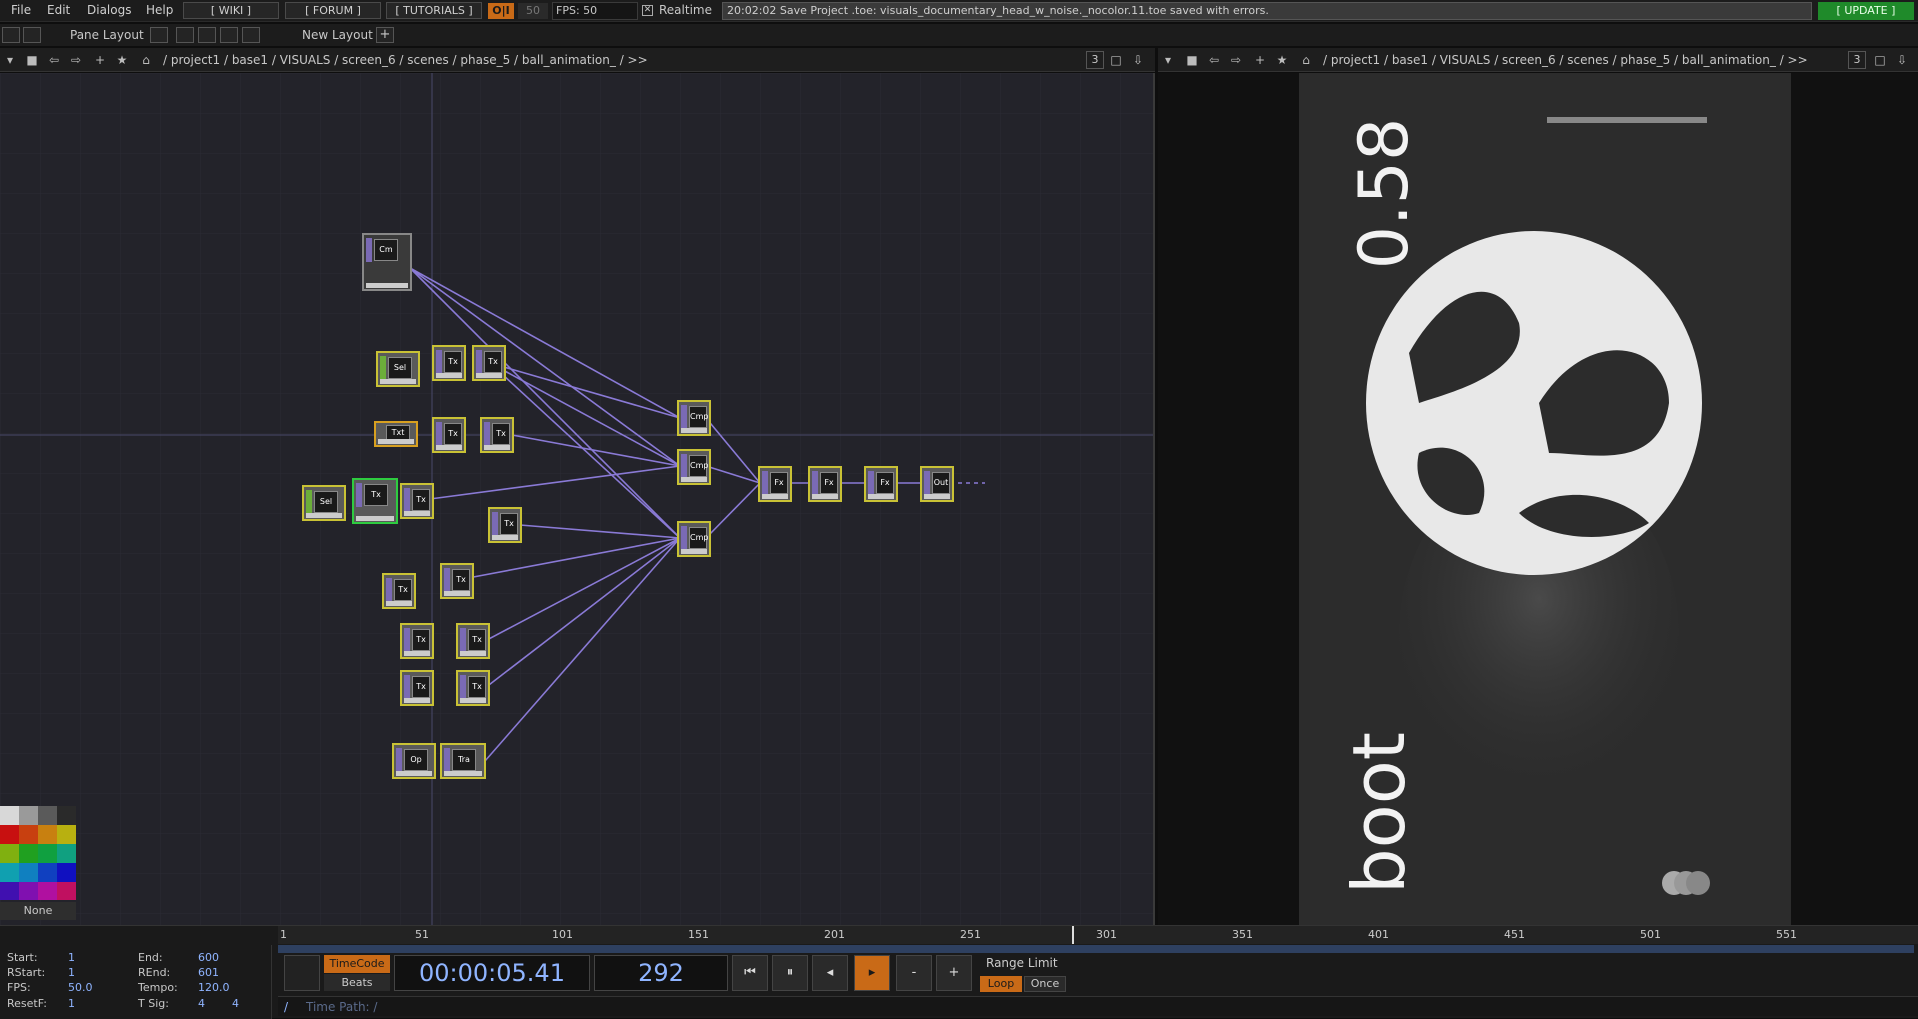 The width and height of the screenshot is (1918, 1019). I want to click on timecode-toggle: TimeCode, so click(357, 964).